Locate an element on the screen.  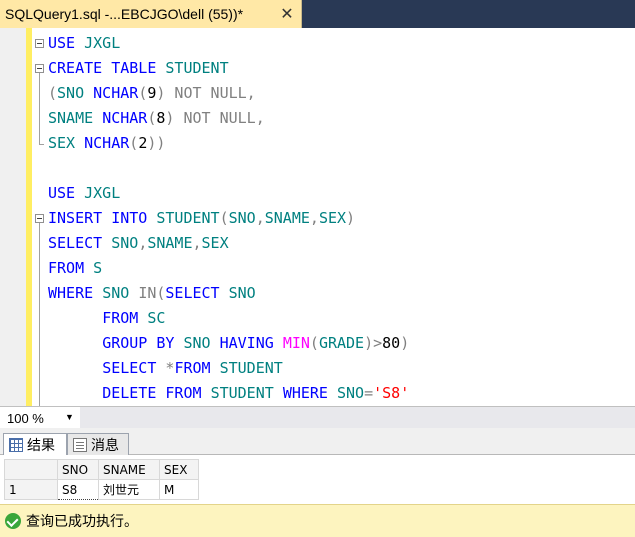
editor-gutter is located at coordinates (13, 217).